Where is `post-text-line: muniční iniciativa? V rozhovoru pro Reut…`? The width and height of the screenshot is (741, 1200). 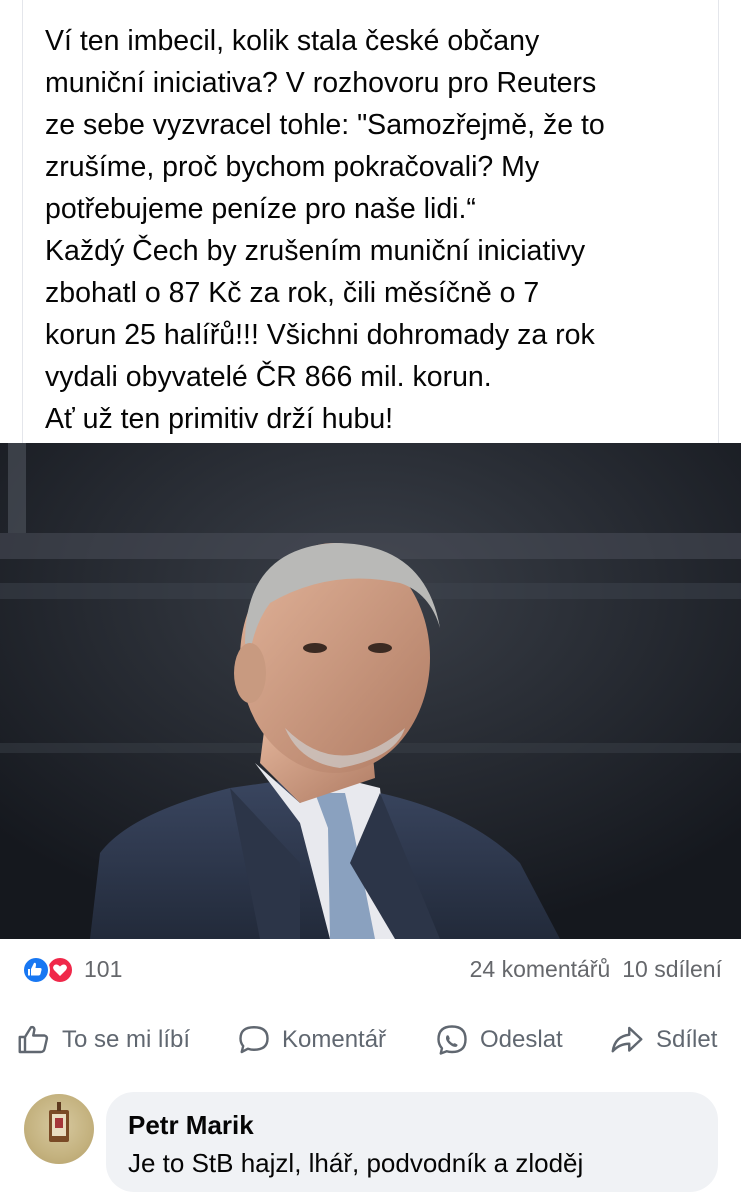 post-text-line: muniční iniciativa? V rozhovoru pro Reut… is located at coordinates (321, 83).